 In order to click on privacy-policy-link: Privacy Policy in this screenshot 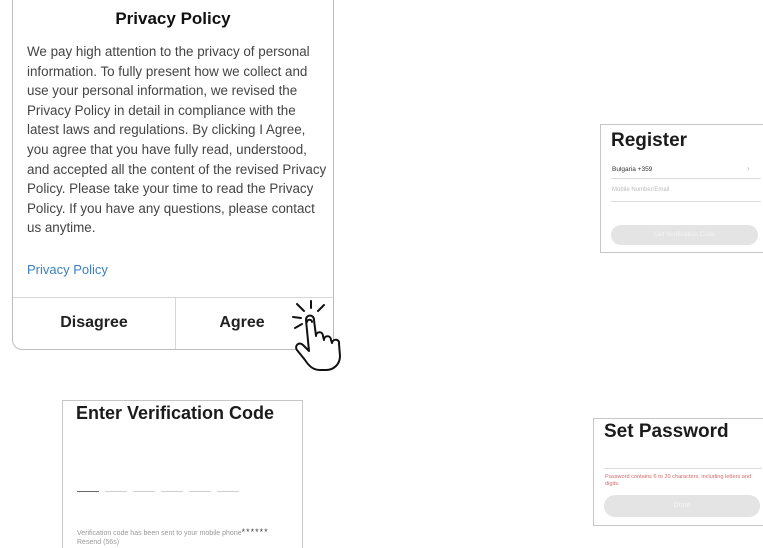, I will do `click(67, 269)`.